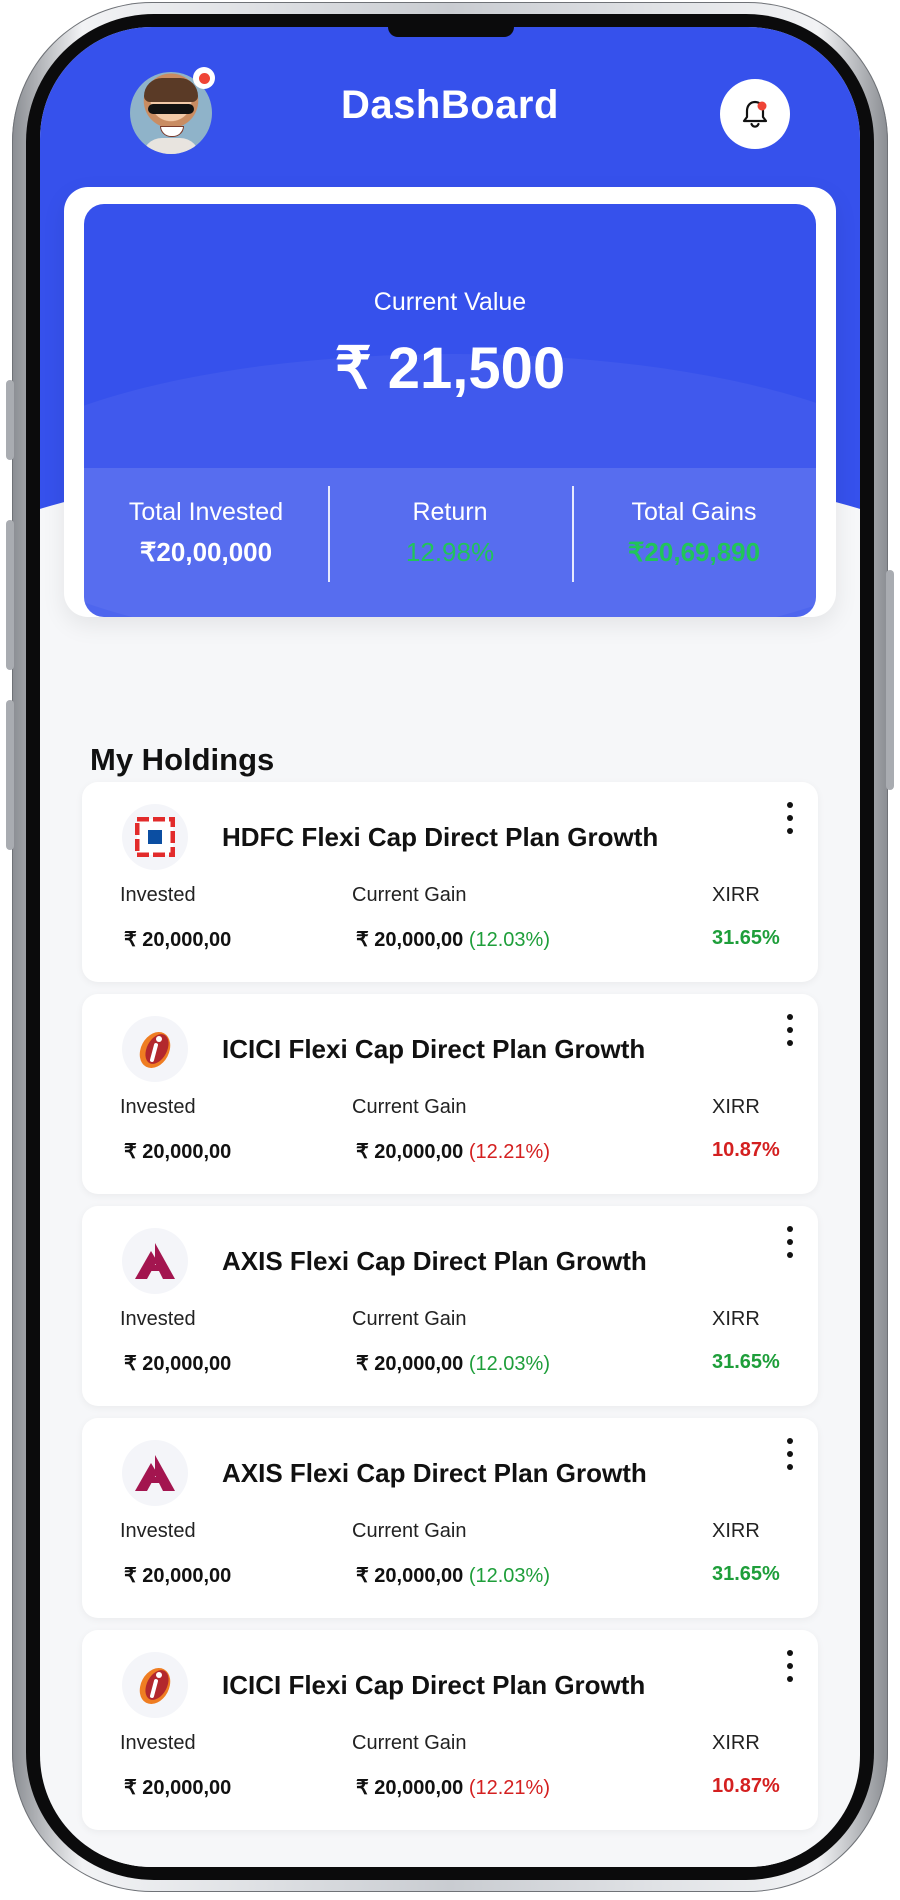 The height and width of the screenshot is (1900, 900). What do you see at coordinates (450, 552) in the screenshot?
I see `stat-value: 12.98%` at bounding box center [450, 552].